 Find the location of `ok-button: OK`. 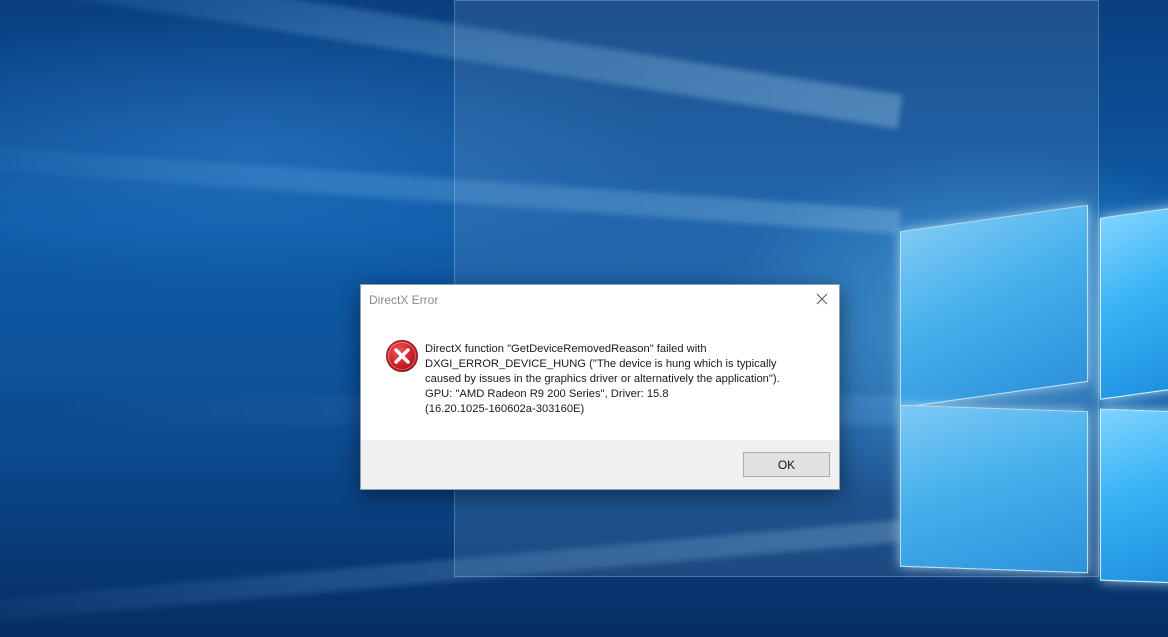

ok-button: OK is located at coordinates (786, 464).